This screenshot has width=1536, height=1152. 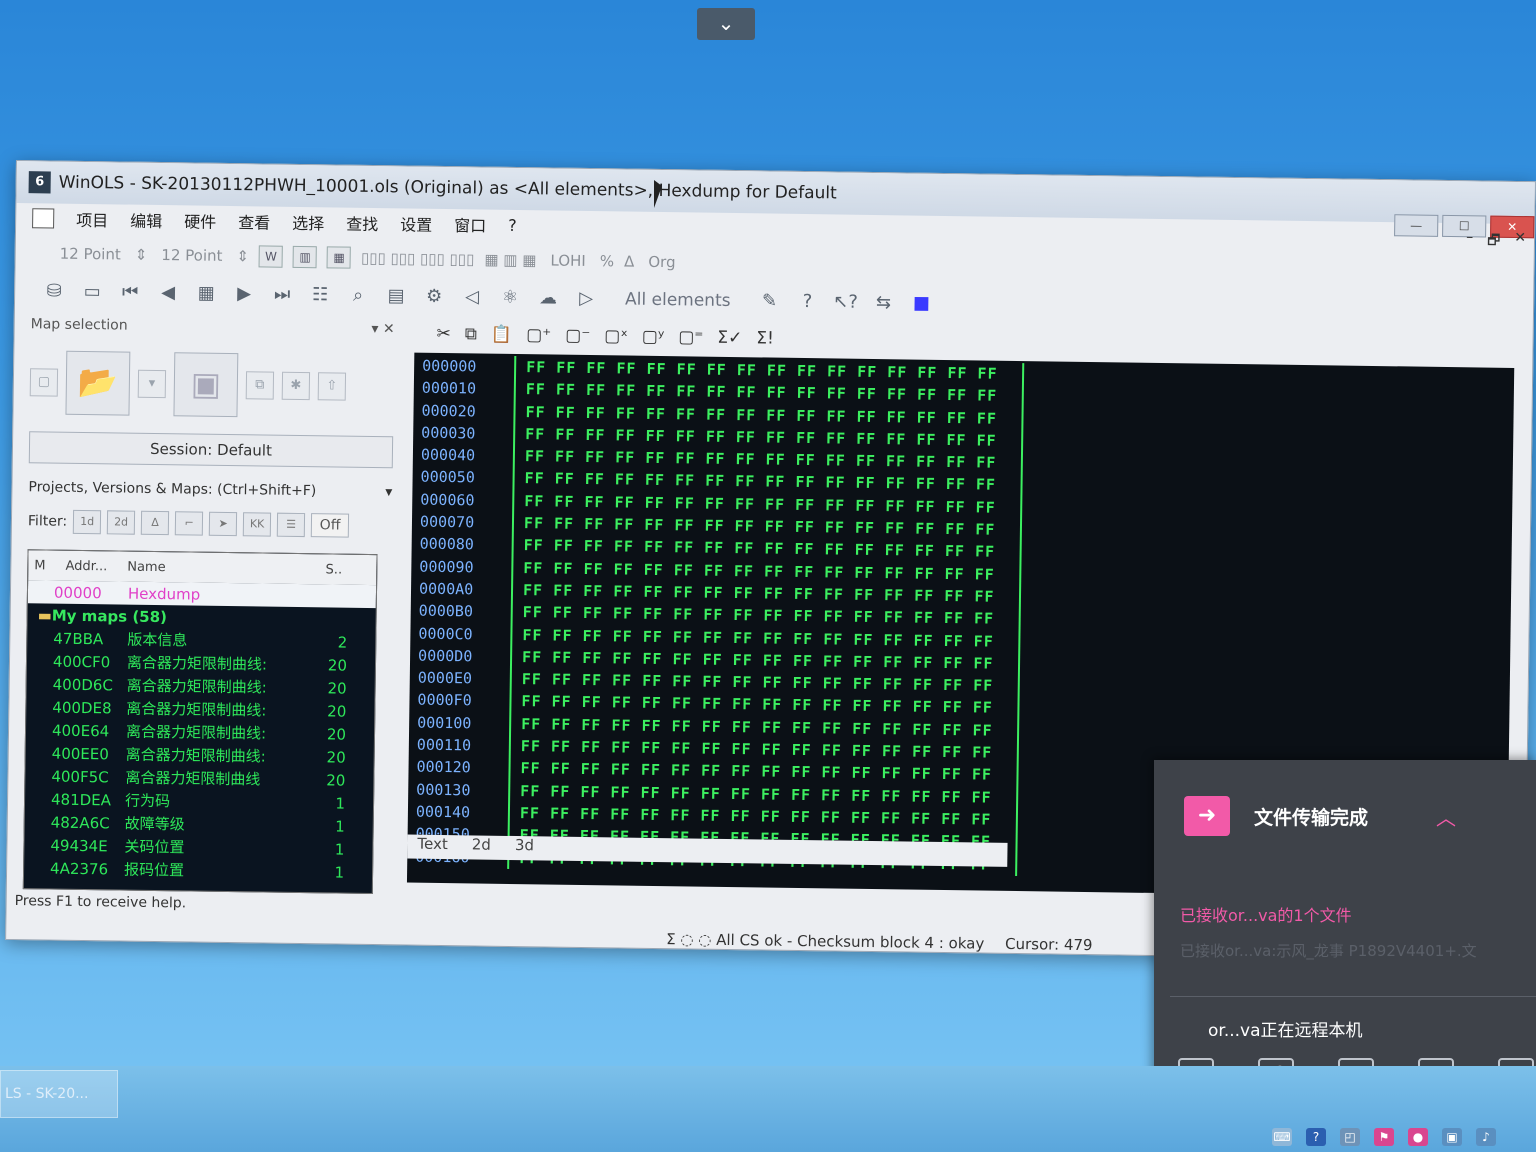 I want to click on insert-icon: ▢⁺, so click(x=538, y=335).